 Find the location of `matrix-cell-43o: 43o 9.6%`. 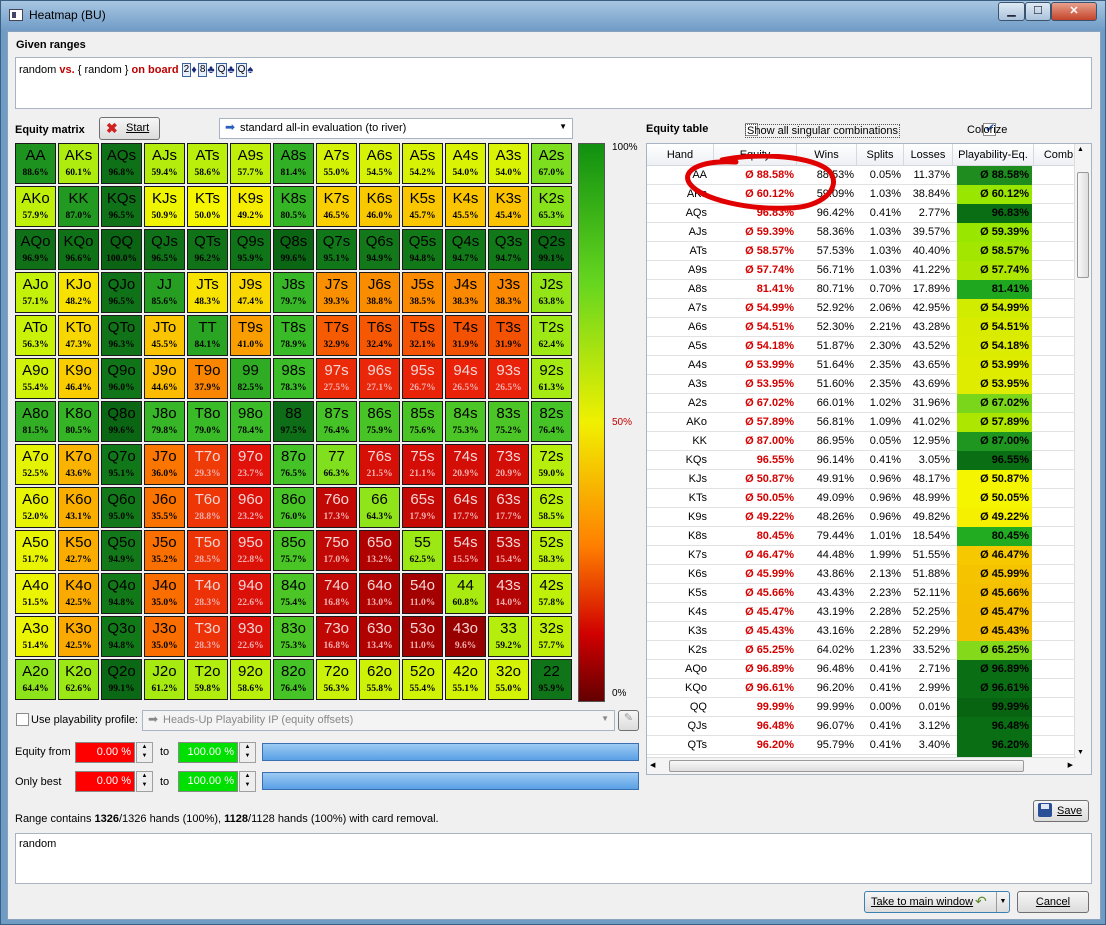

matrix-cell-43o: 43o 9.6% is located at coordinates (465, 636).